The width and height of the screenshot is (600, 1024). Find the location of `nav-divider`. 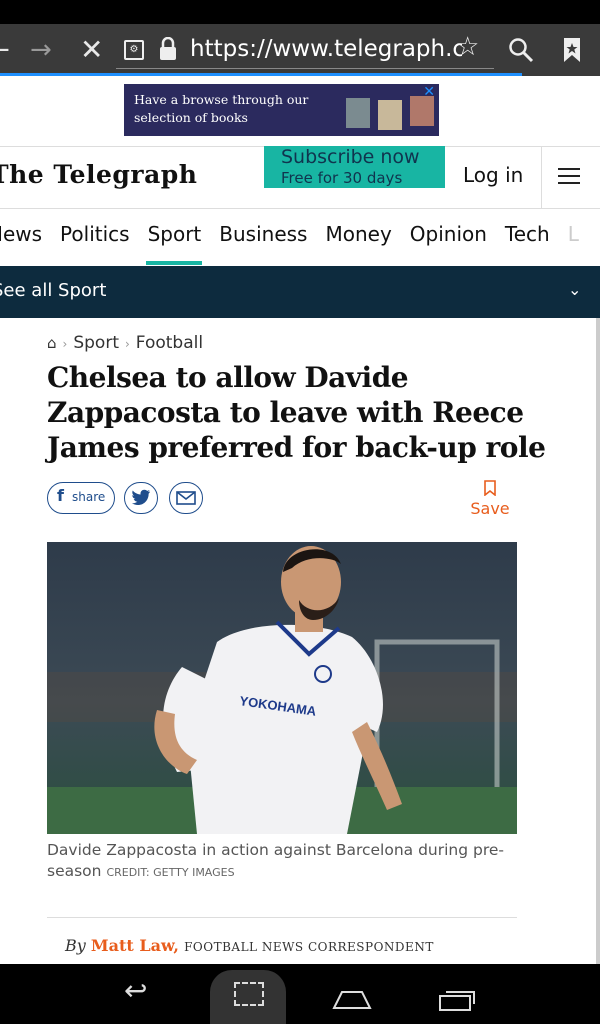

nav-divider is located at coordinates (300, 208).